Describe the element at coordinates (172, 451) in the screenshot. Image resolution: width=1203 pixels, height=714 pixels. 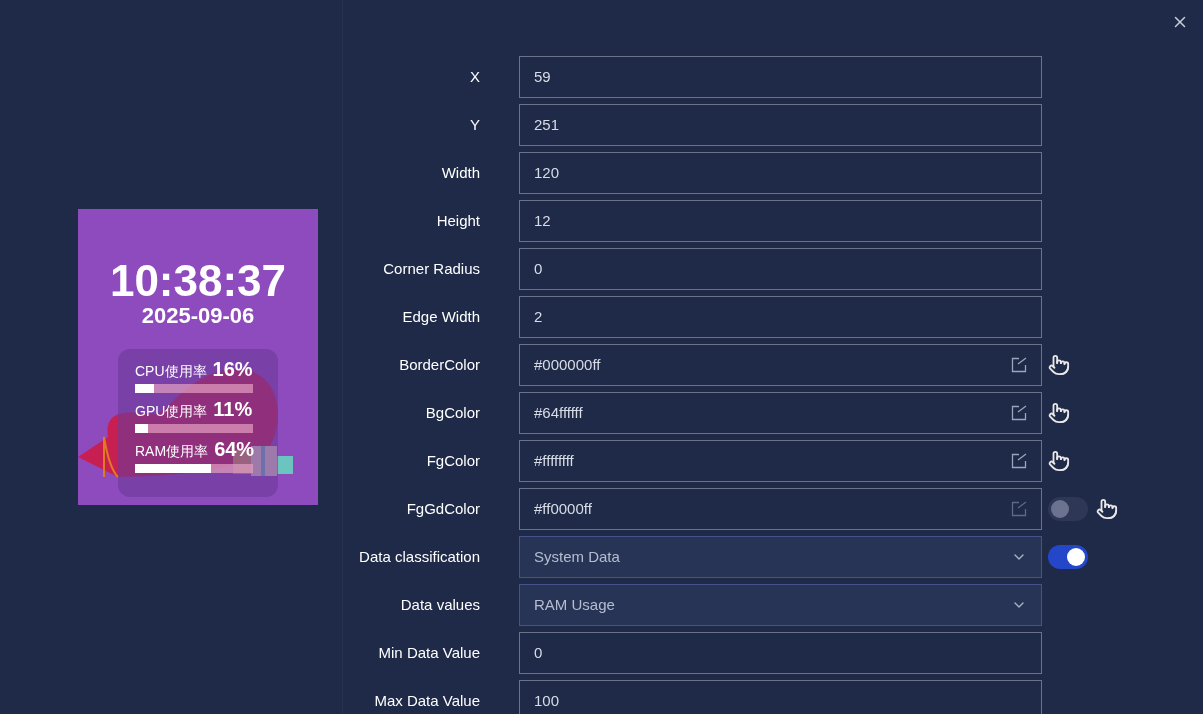
I see `meter-label: RAM使用率` at that location.